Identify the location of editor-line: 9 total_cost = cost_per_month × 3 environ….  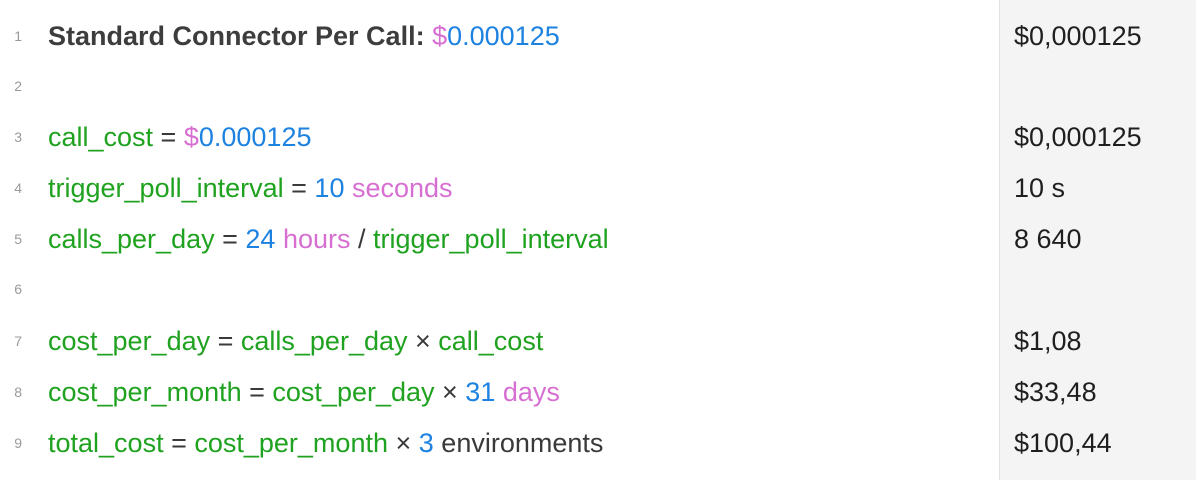
(499, 443).